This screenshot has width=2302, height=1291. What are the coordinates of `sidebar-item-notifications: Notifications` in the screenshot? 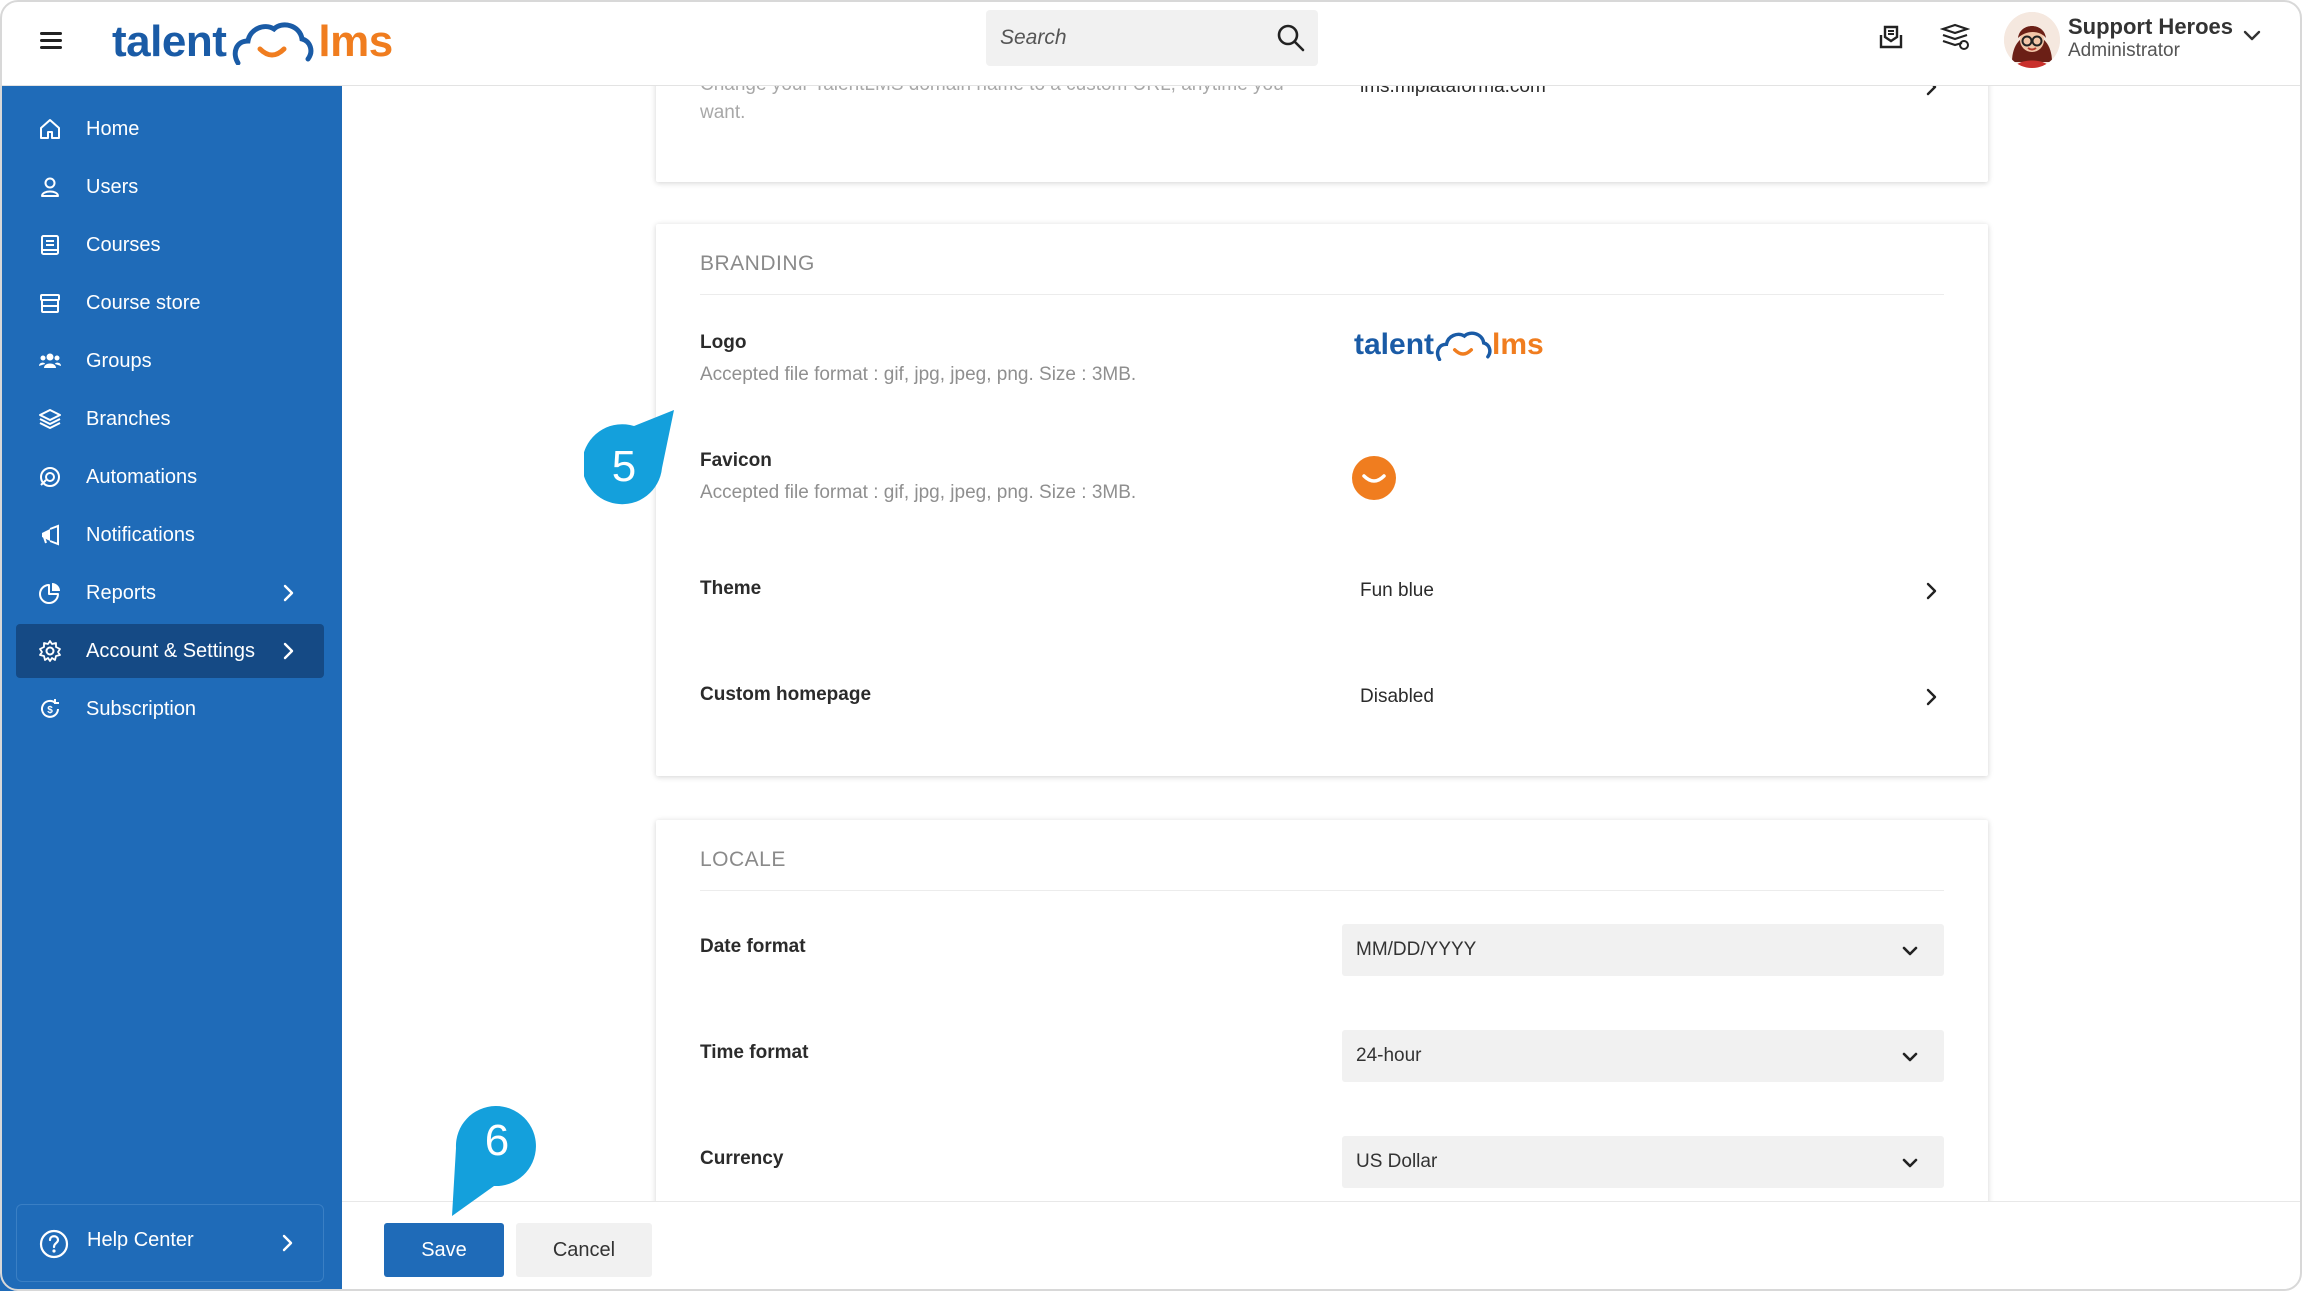 It's located at (170, 535).